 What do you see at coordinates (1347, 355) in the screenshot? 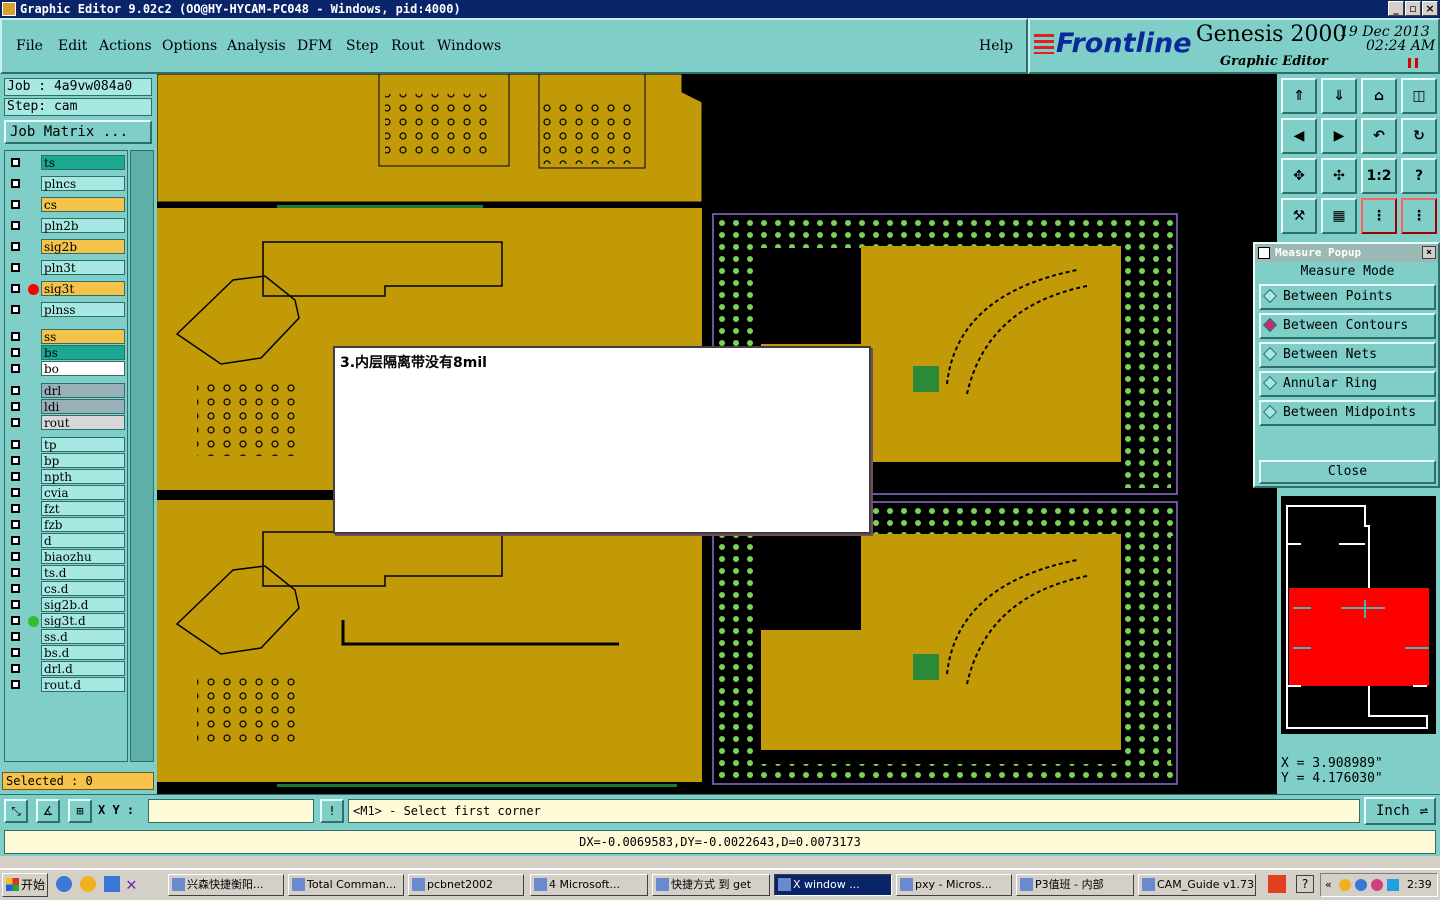
I see `mode-between-nets: Between Nets` at bounding box center [1347, 355].